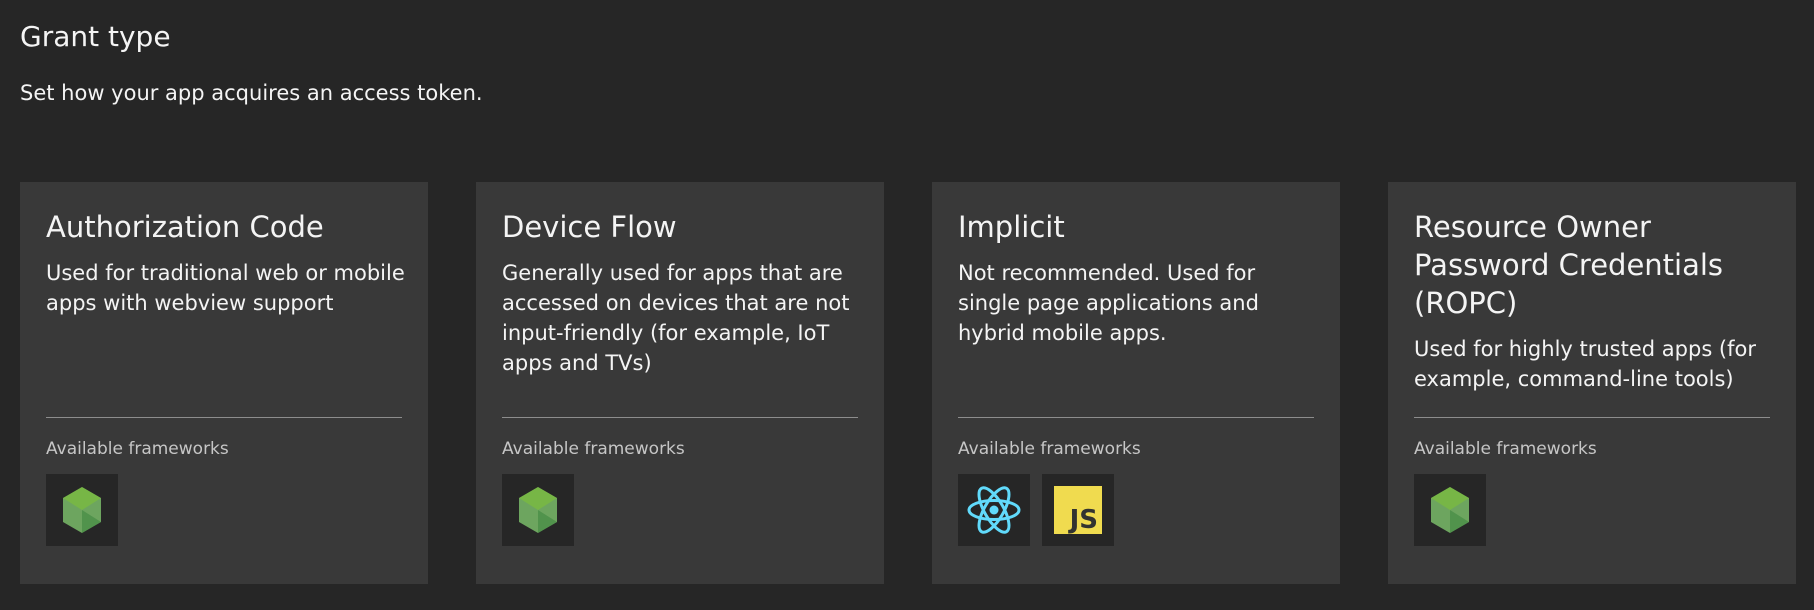  I want to click on javascript-icon: JS, so click(1078, 510).